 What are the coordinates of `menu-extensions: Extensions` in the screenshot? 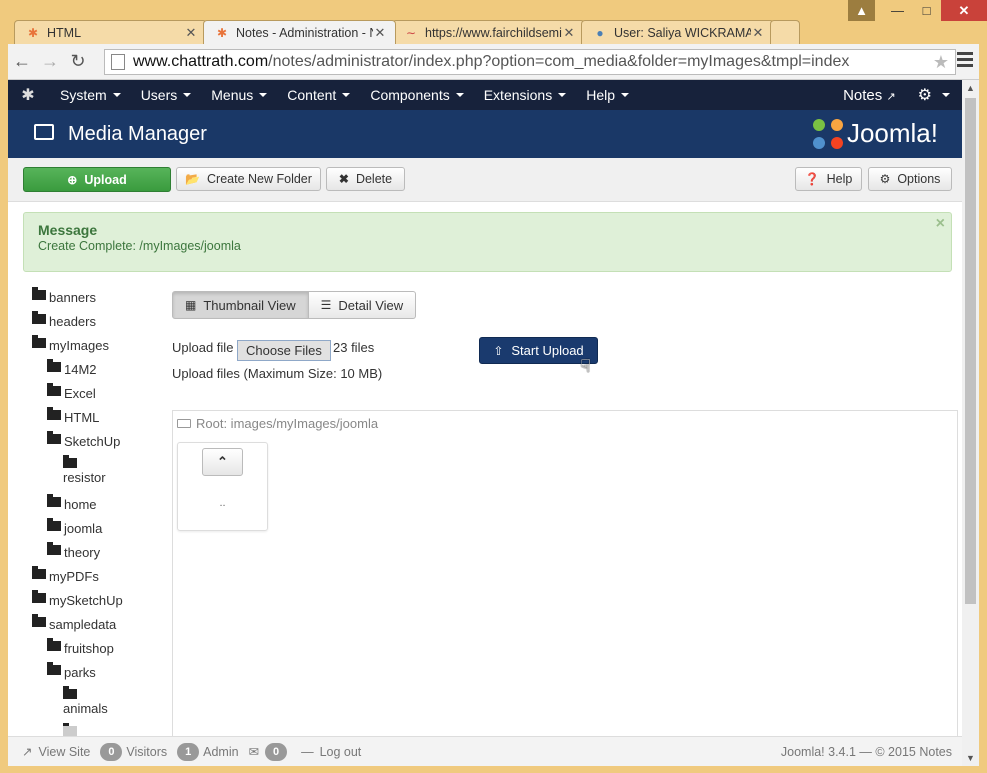 It's located at (525, 95).